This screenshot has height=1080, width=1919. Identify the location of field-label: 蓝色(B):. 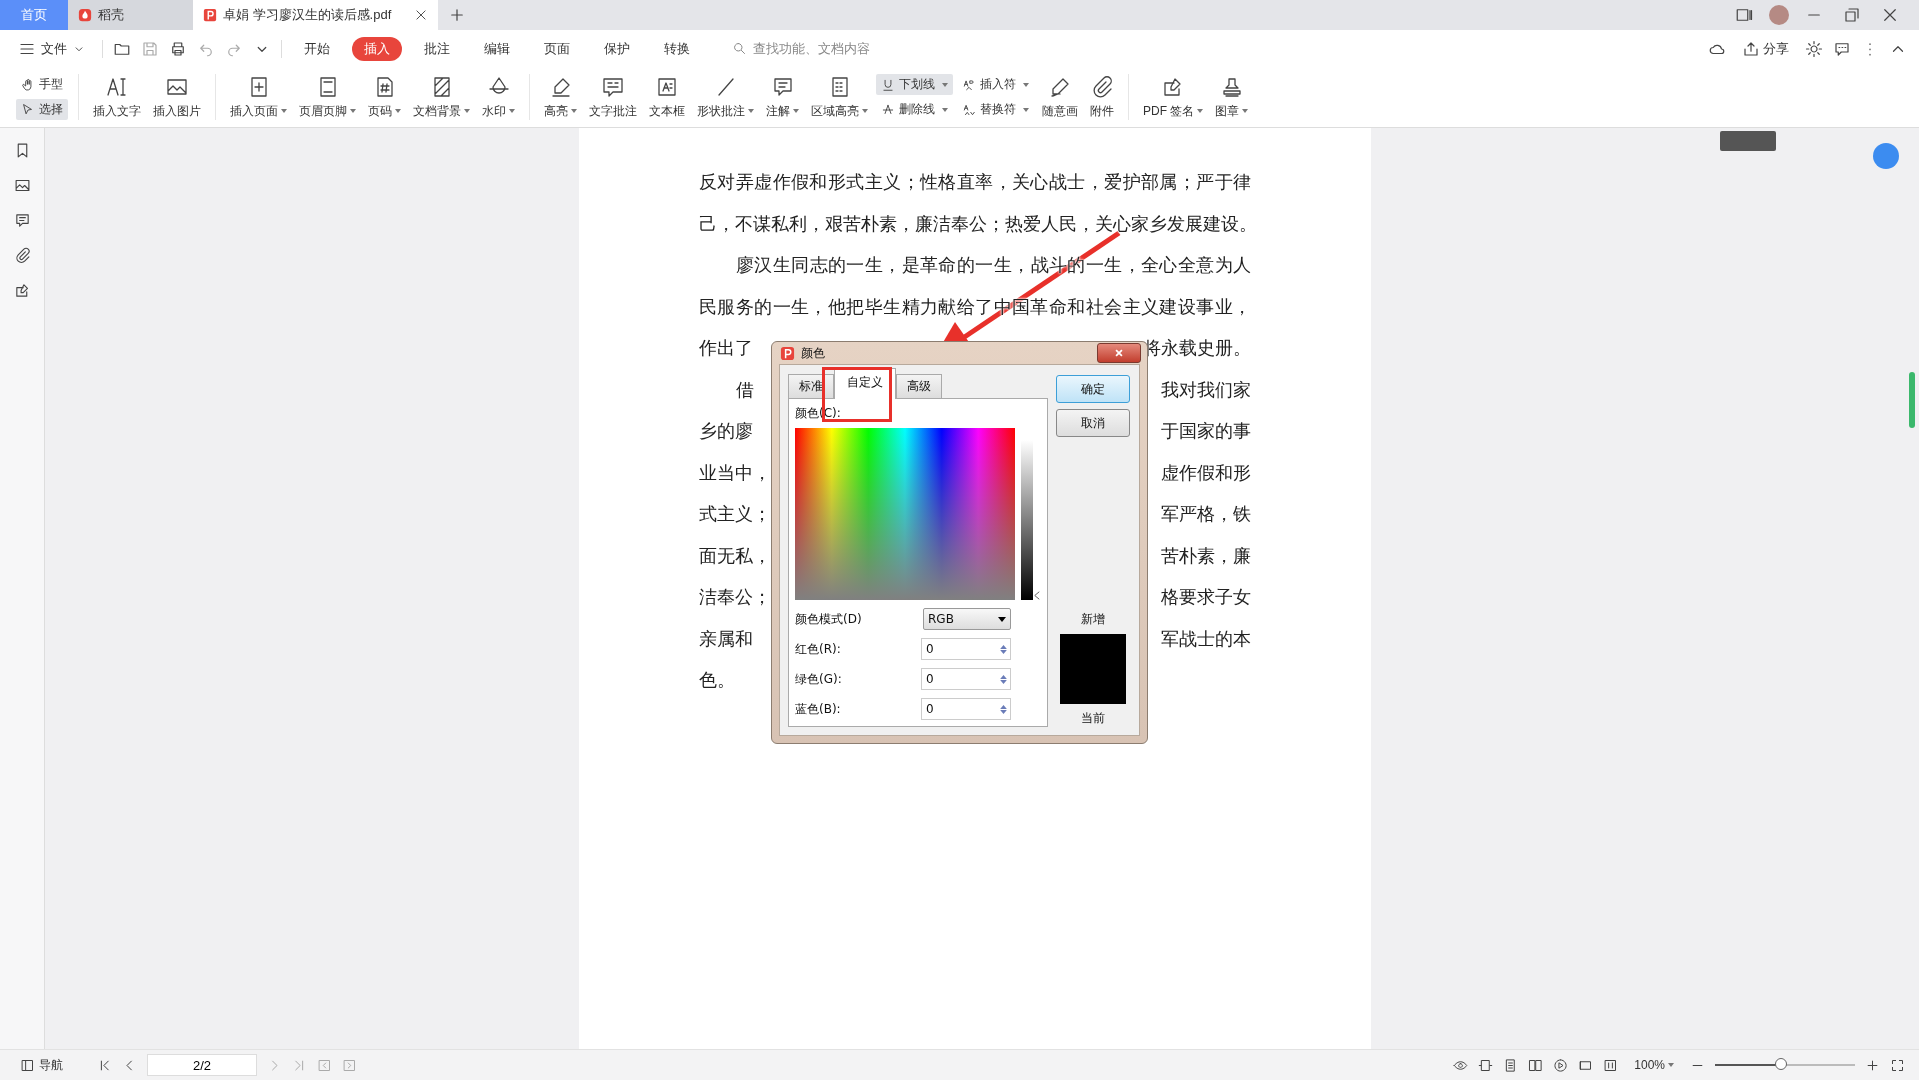
(818, 709).